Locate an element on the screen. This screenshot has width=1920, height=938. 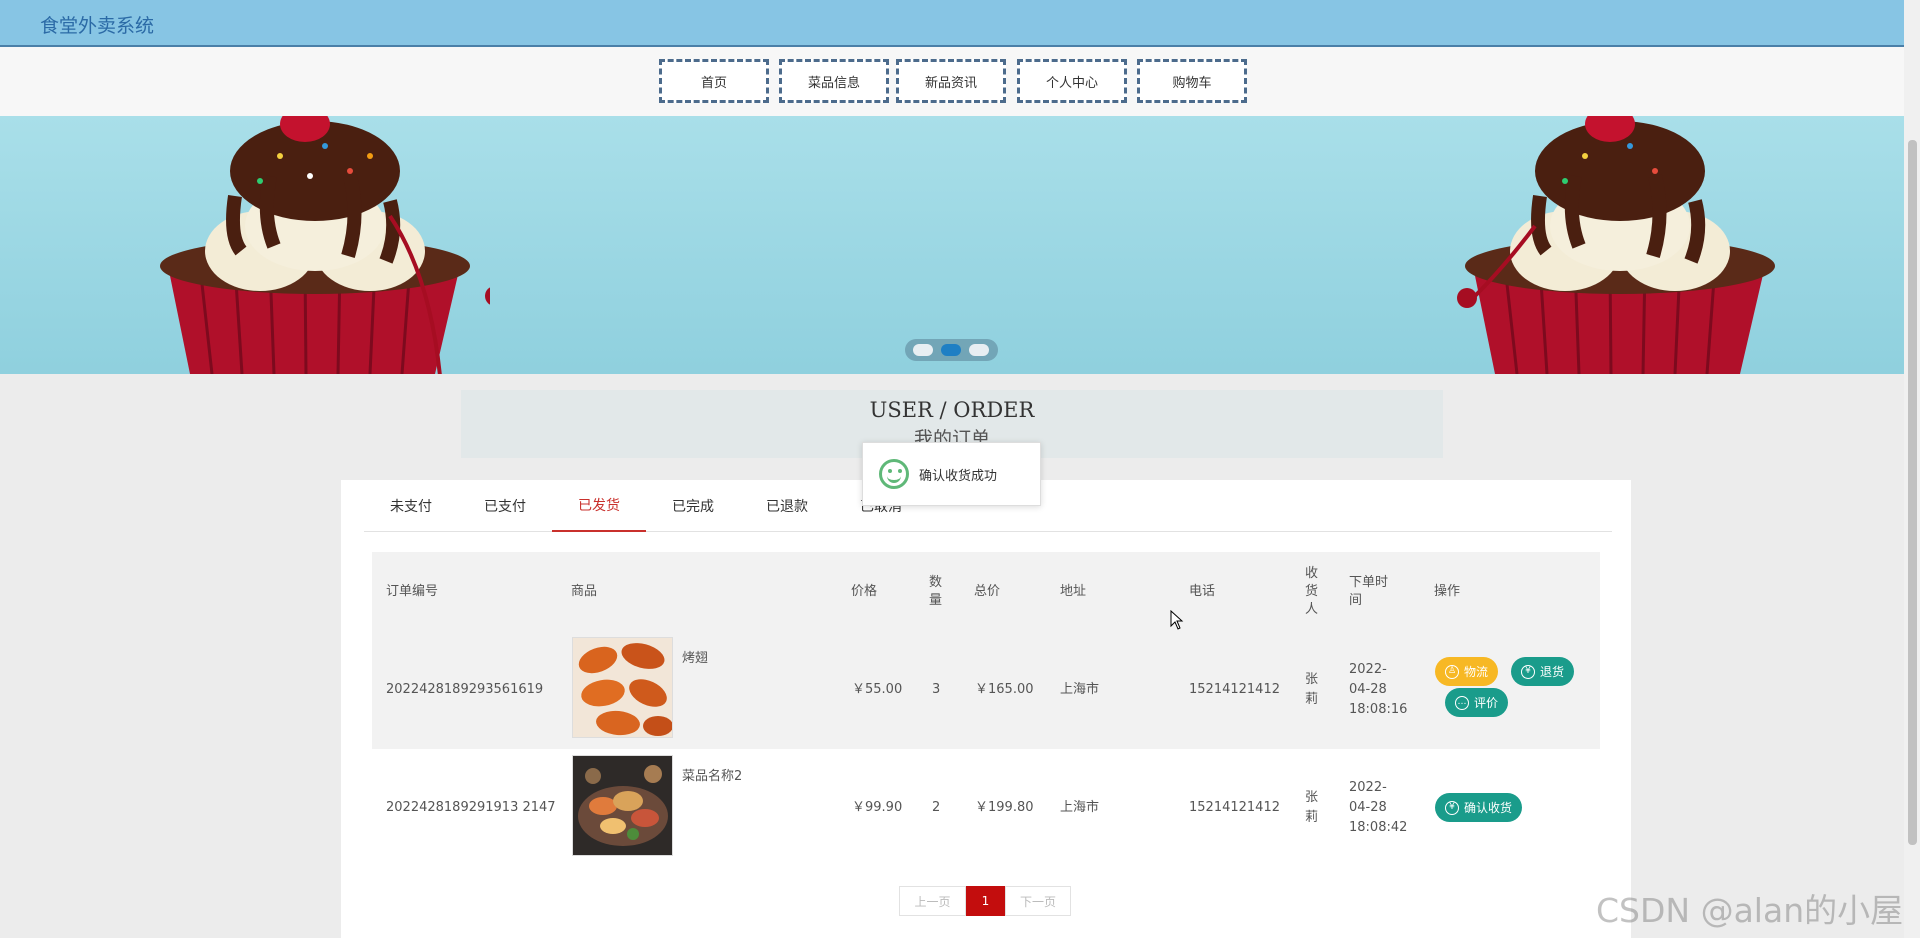
col-phone: 电话 is located at coordinates (1202, 591).